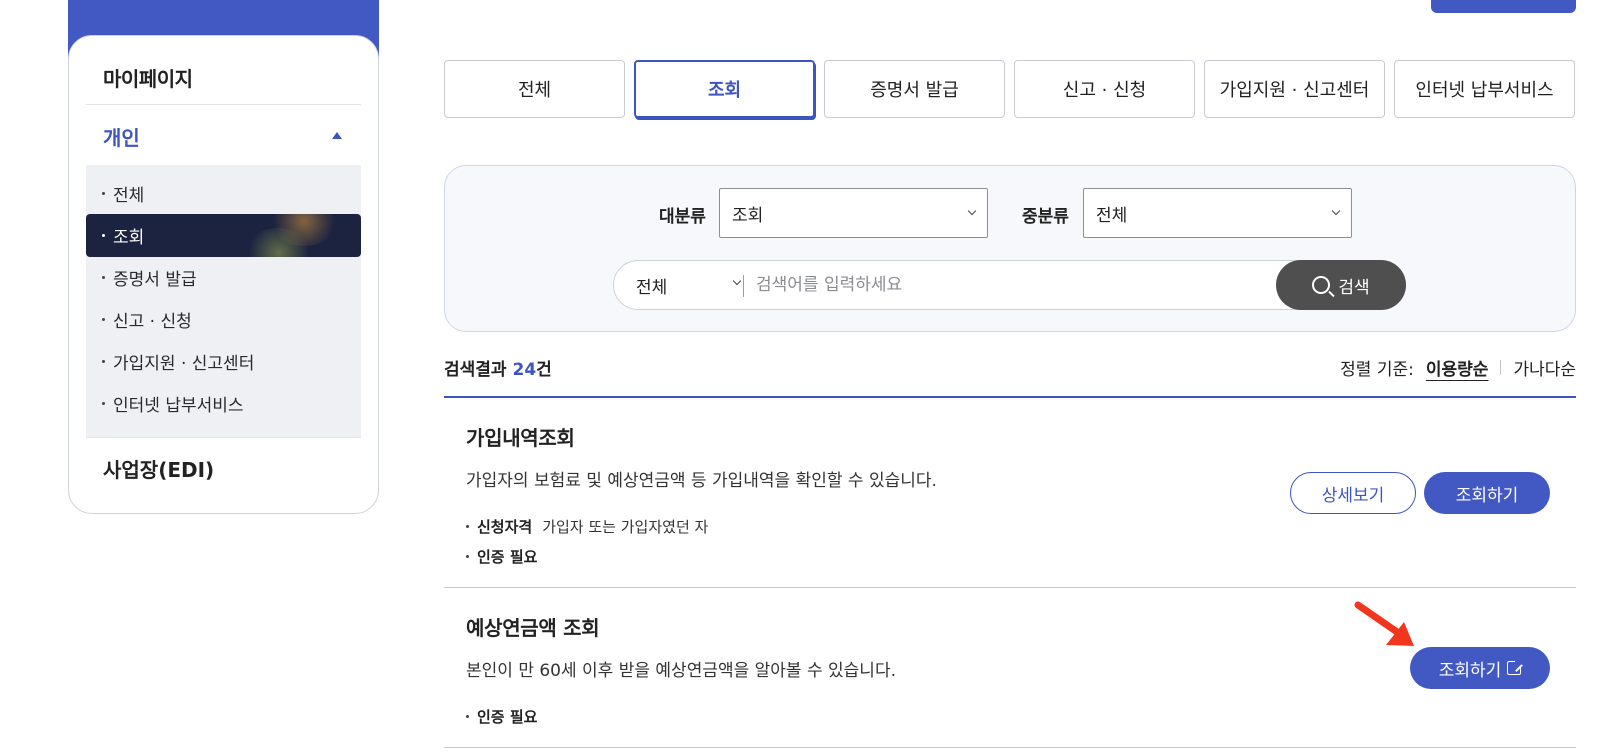 The width and height of the screenshot is (1600, 753). I want to click on result-eligibility: 신청자격 가입자 또는 가입자였던 자, so click(587, 526).